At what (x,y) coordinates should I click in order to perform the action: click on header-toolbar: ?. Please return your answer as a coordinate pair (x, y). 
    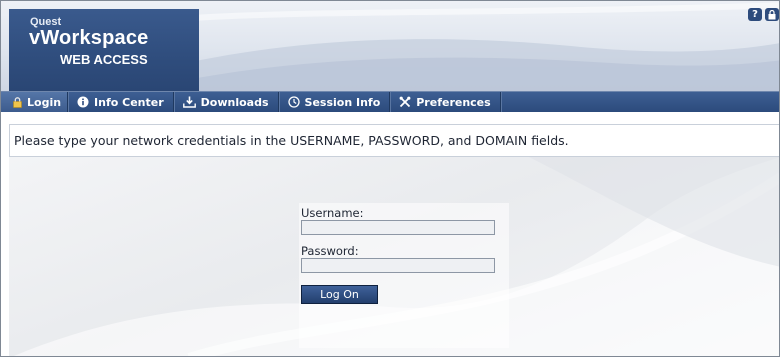
    Looking at the image, I should click on (763, 14).